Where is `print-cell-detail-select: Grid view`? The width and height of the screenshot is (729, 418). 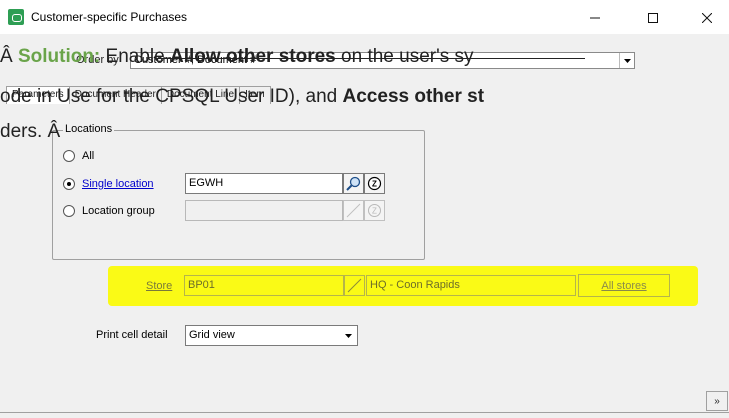
print-cell-detail-select: Grid view is located at coordinates (271, 335).